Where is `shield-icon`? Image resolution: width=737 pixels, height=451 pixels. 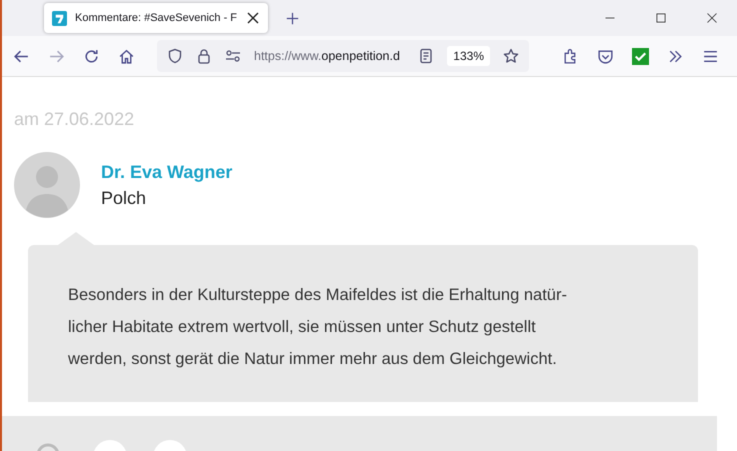
shield-icon is located at coordinates (175, 56).